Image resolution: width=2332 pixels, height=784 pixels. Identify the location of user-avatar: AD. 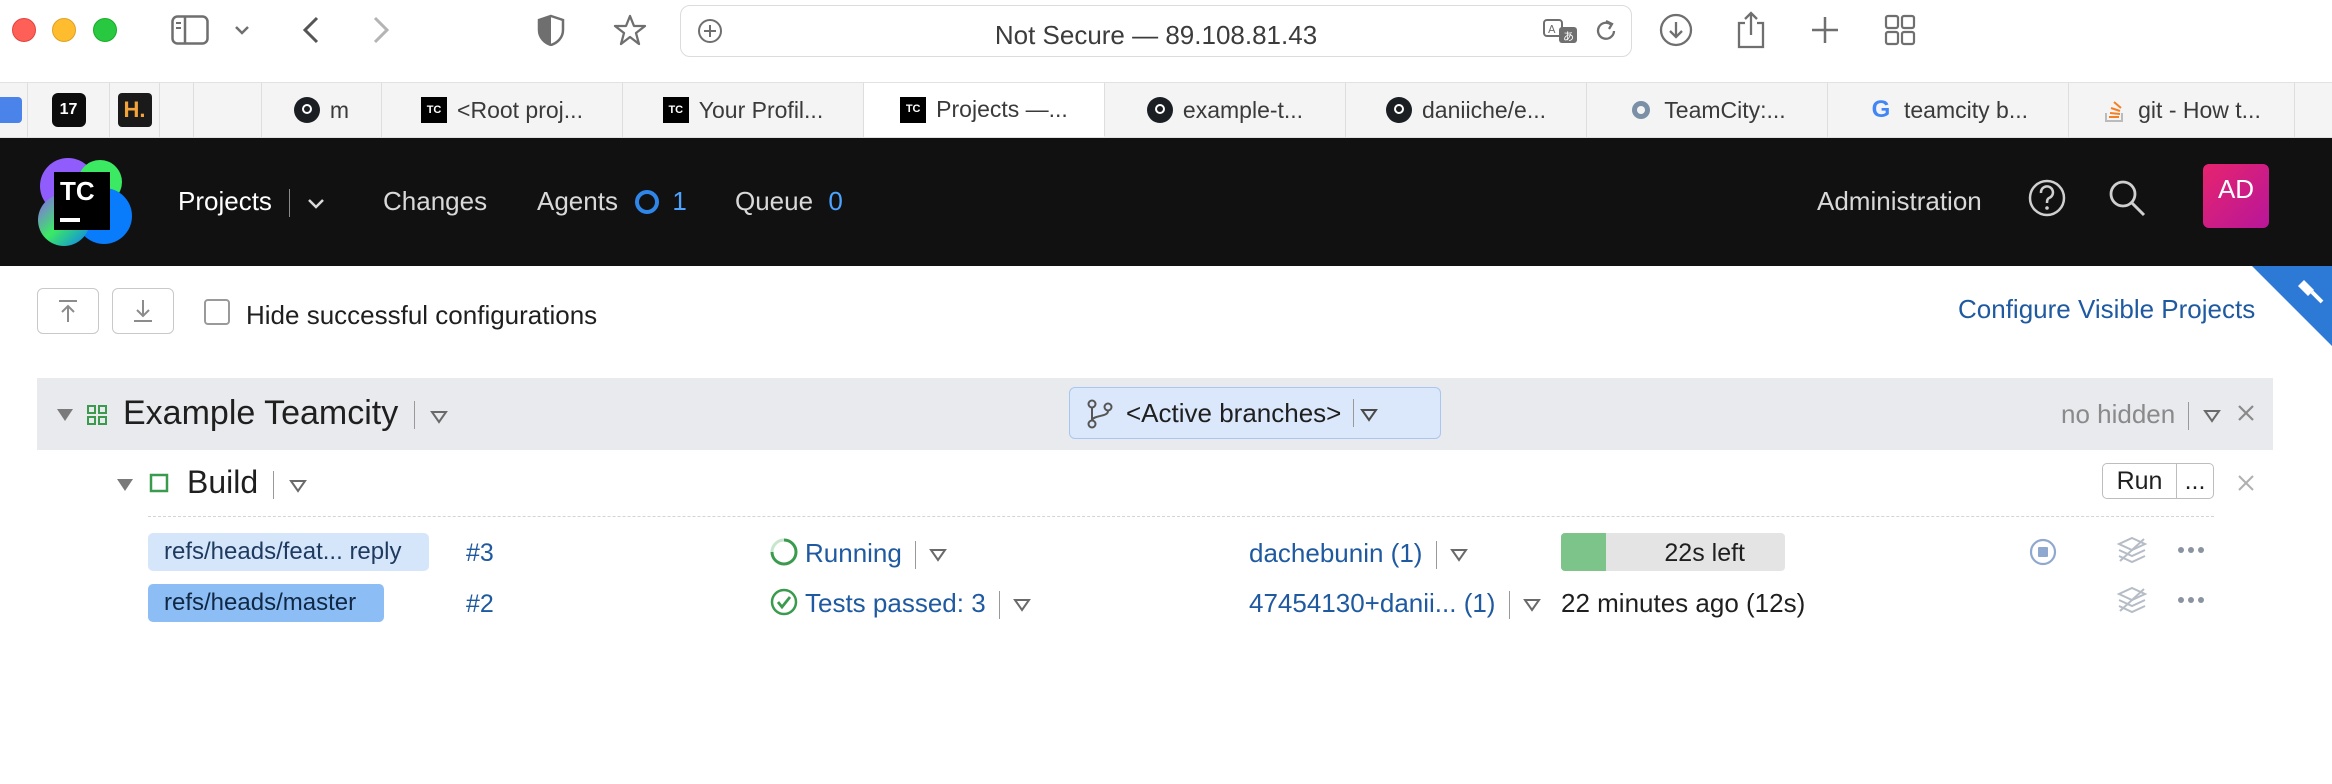
(2236, 196).